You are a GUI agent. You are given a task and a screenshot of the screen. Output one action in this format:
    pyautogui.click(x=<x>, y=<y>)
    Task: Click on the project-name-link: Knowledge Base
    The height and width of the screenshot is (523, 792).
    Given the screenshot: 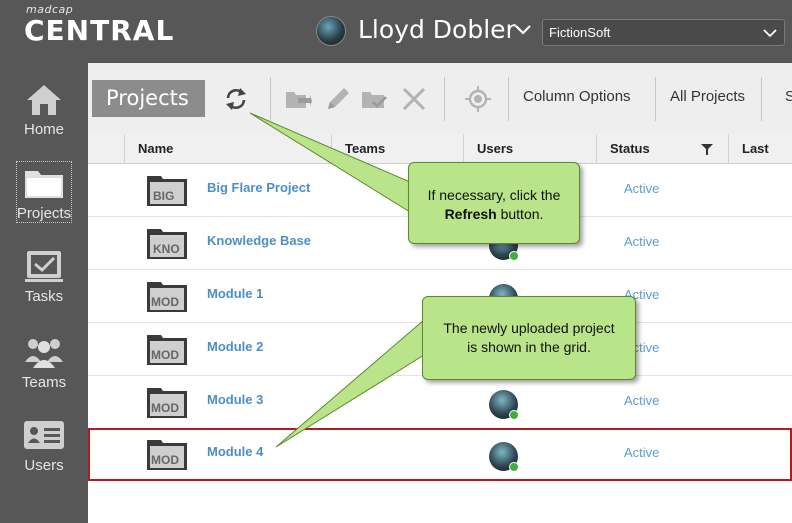 What is the action you would take?
    pyautogui.click(x=259, y=240)
    